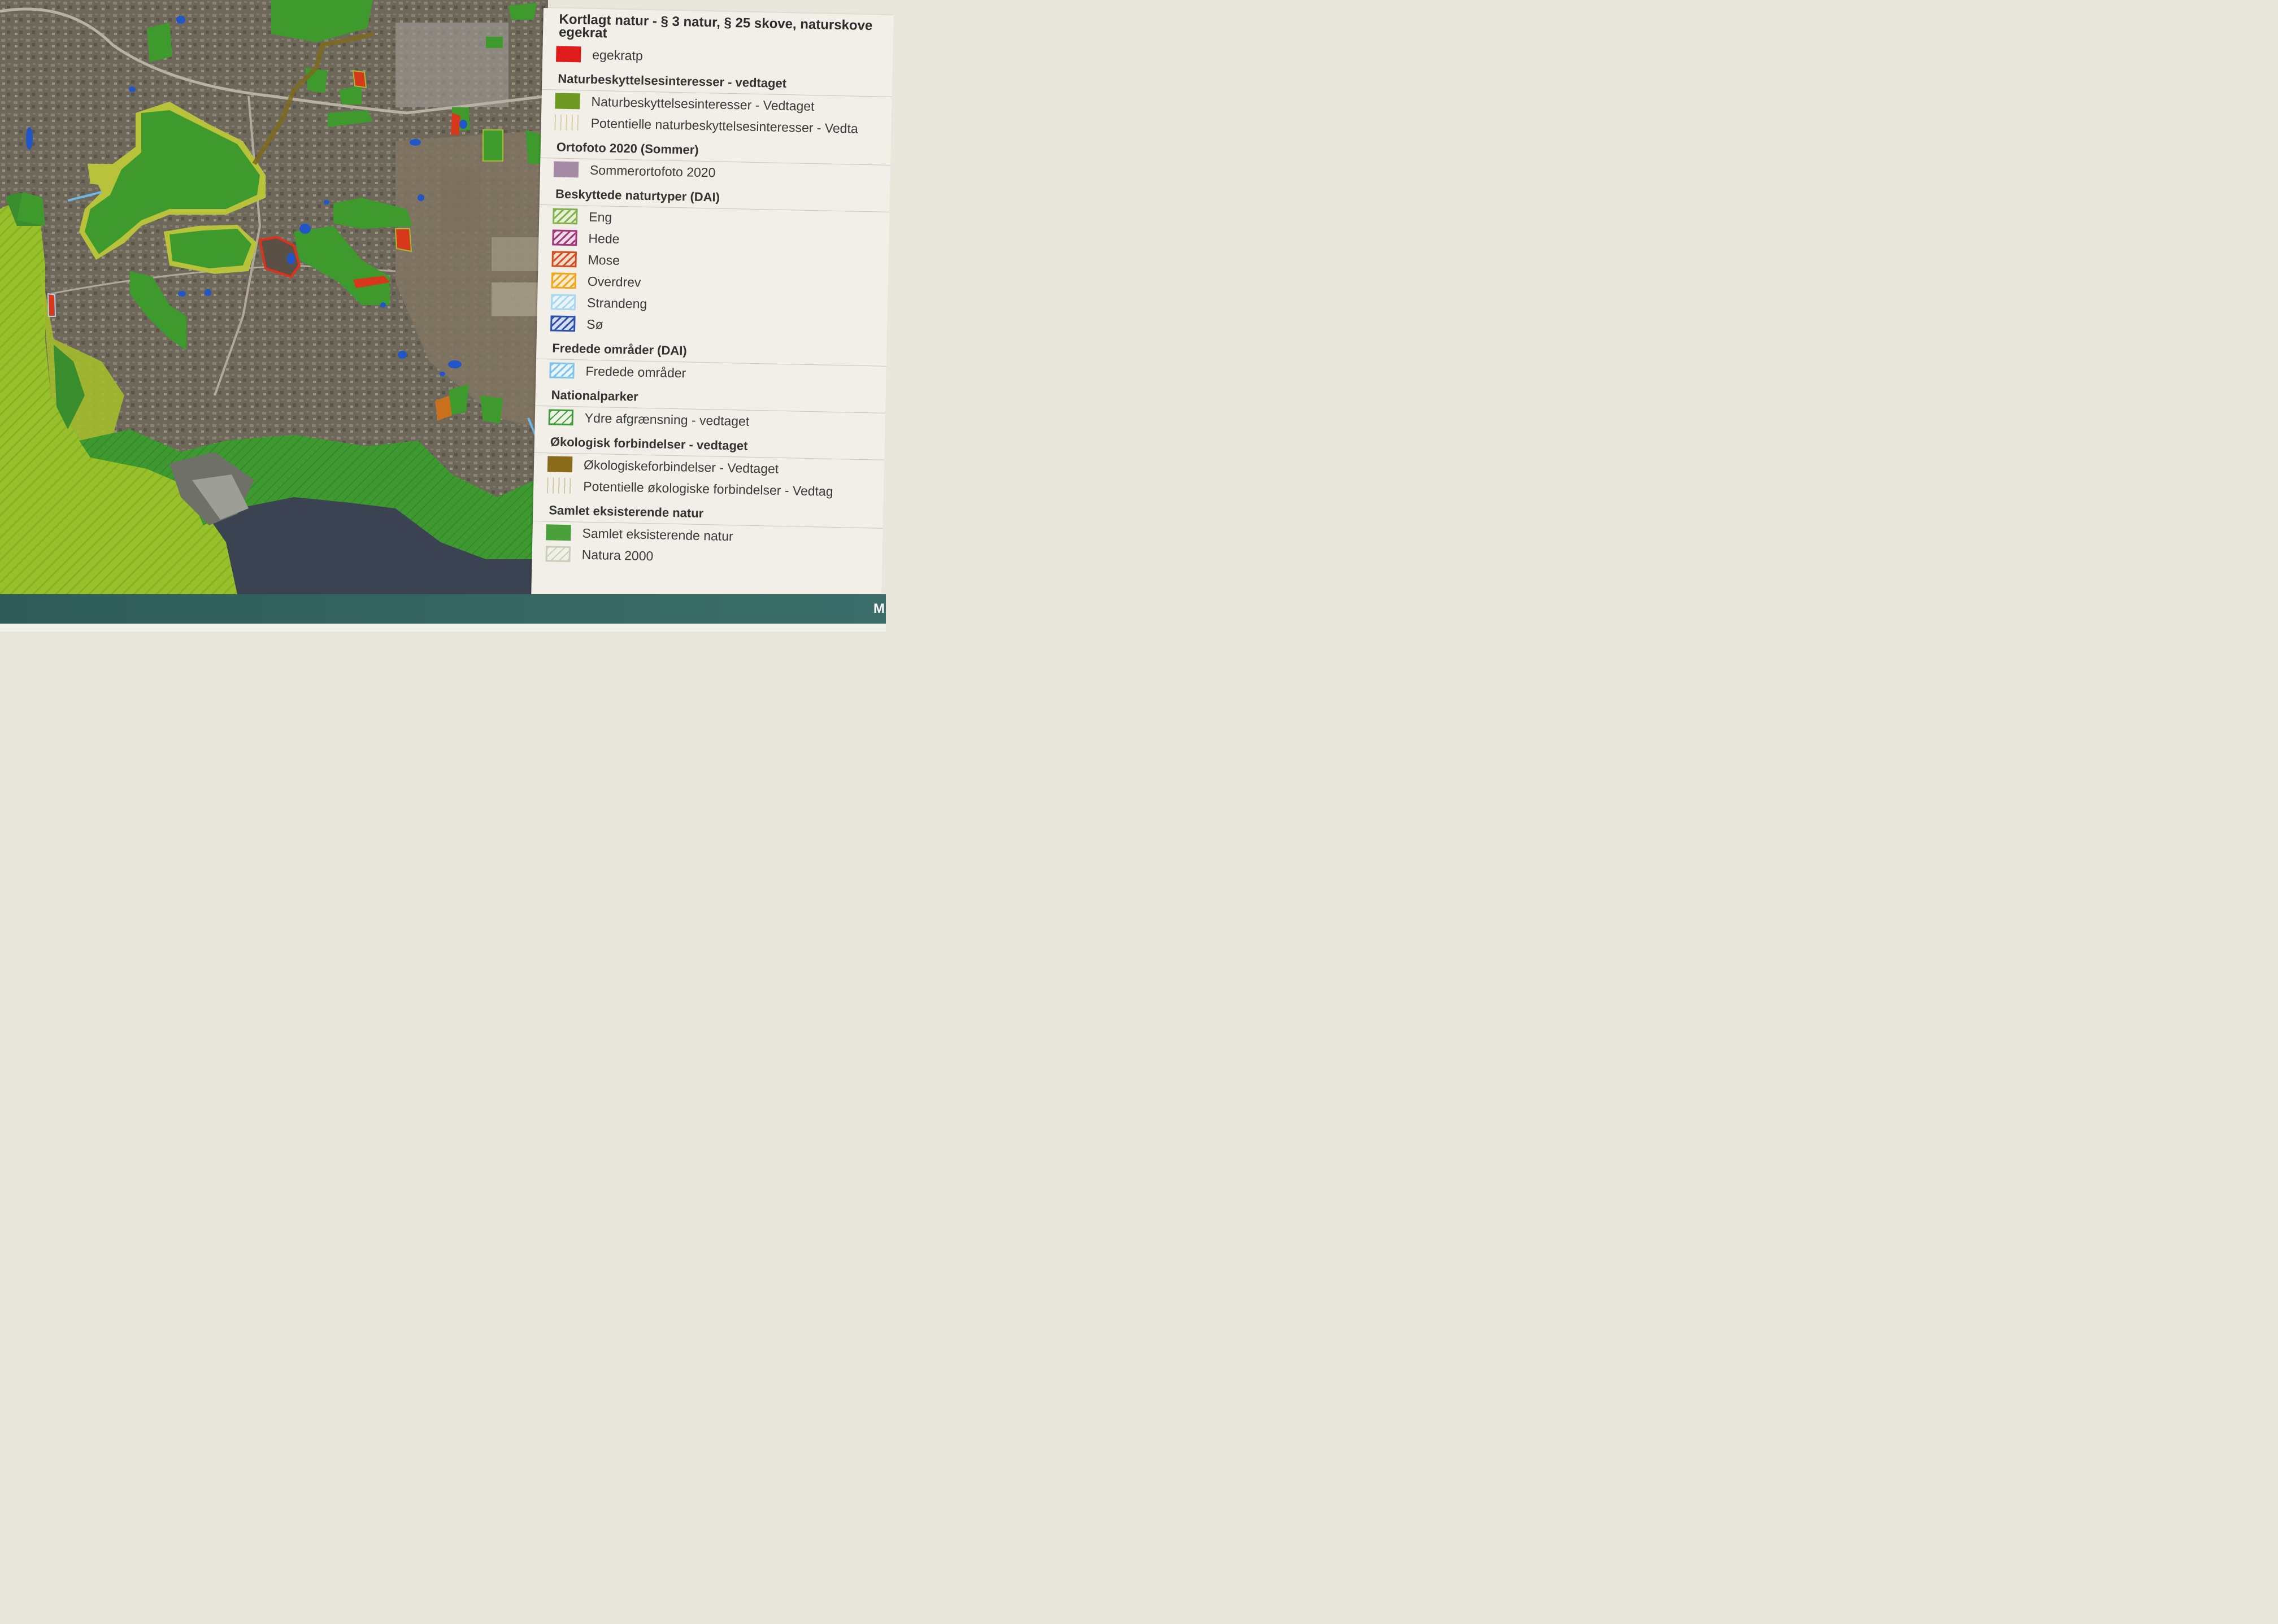 Image resolution: width=2278 pixels, height=1624 pixels. I want to click on legend-item-label: Overdrev, so click(614, 281).